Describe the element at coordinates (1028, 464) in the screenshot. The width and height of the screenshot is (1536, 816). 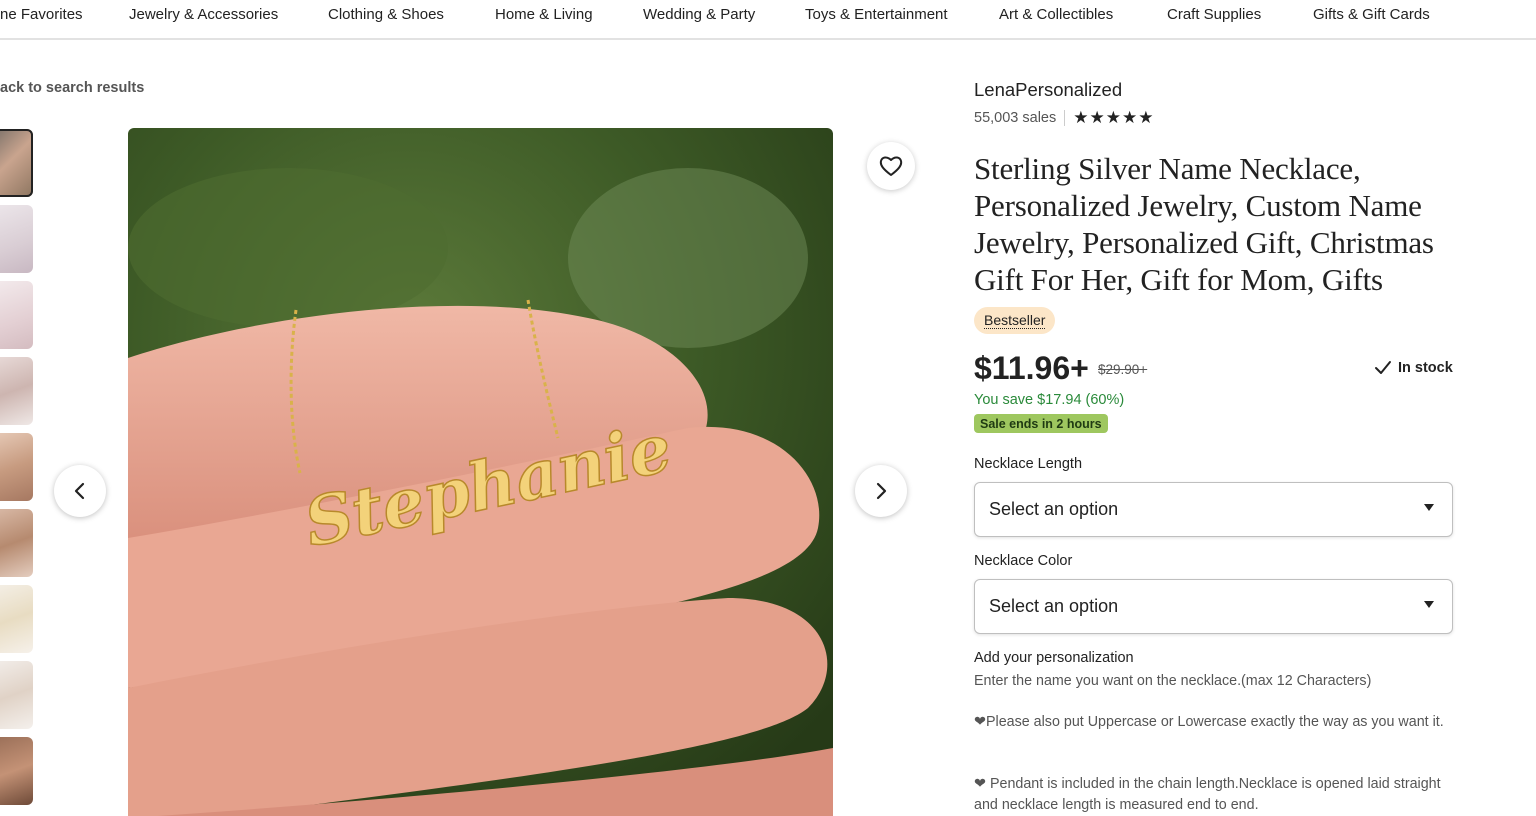
I see `necklace-length-label: Necklace Length` at that location.